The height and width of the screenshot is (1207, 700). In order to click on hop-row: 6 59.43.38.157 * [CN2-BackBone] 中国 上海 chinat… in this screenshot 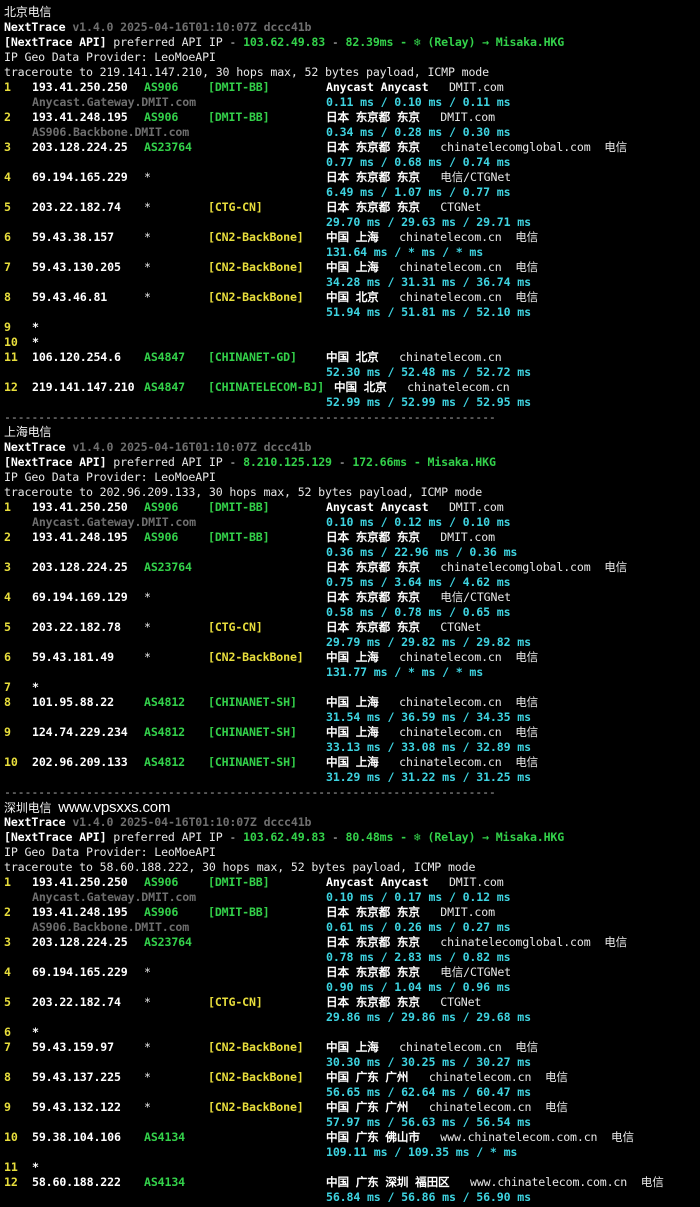, I will do `click(352, 237)`.